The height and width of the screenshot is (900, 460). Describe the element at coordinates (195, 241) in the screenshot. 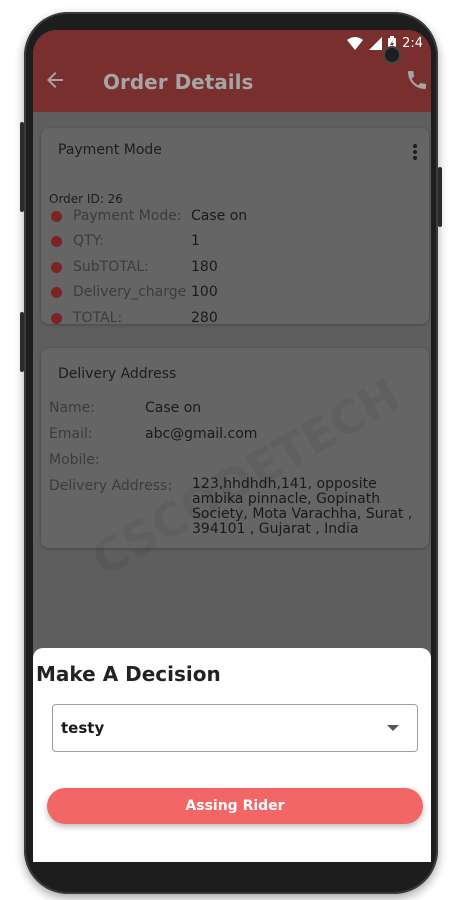

I see `row-value: 1` at that location.